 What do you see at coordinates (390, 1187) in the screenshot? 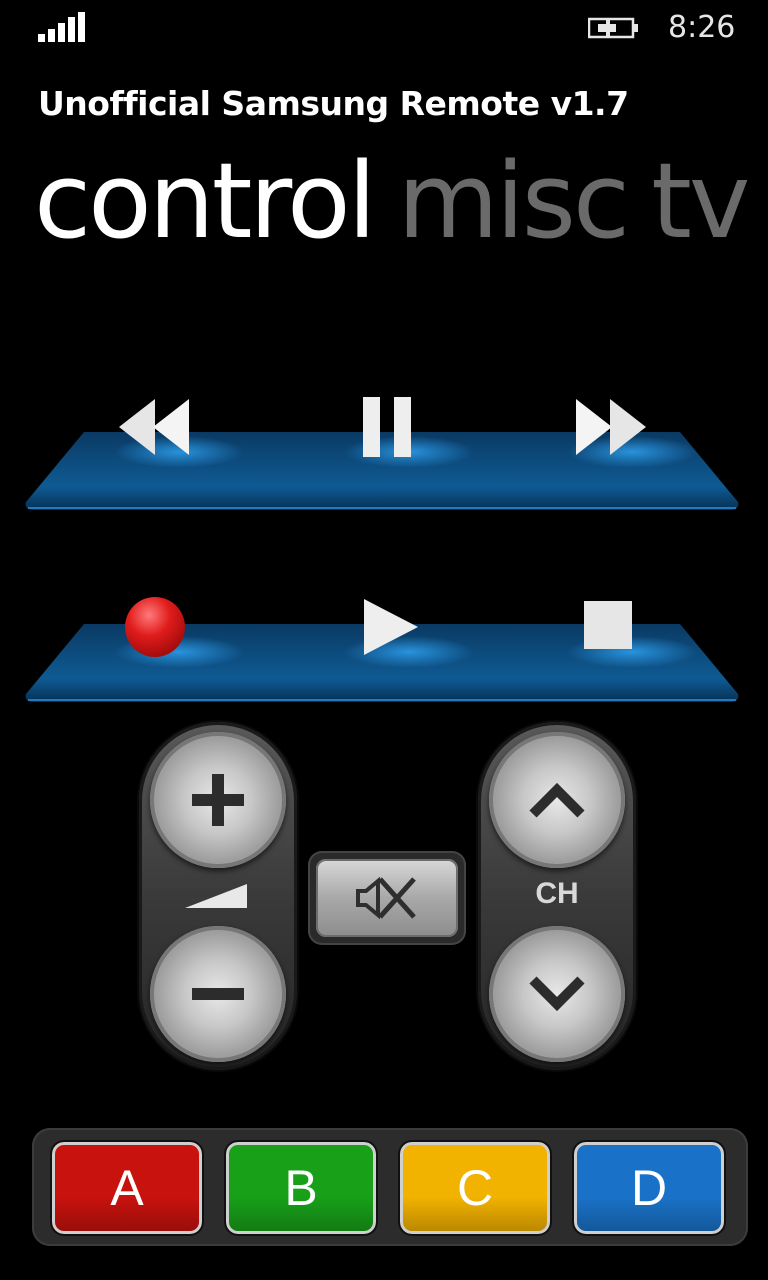
I see `color-keys-bar: A B C D` at bounding box center [390, 1187].